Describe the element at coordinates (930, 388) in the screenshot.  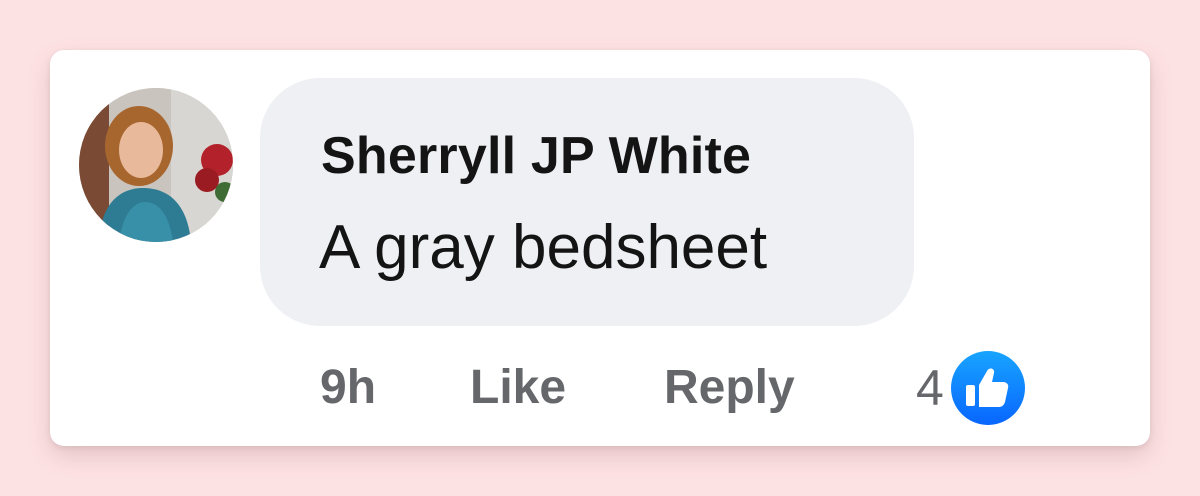
I see `reaction-count: 4` at that location.